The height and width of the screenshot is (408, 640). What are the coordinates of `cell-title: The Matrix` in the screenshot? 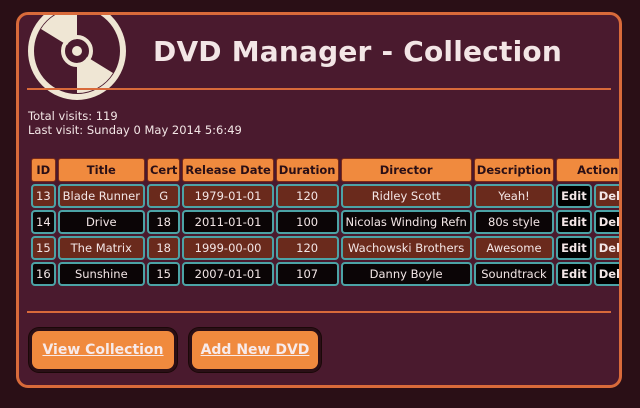 It's located at (101, 248).